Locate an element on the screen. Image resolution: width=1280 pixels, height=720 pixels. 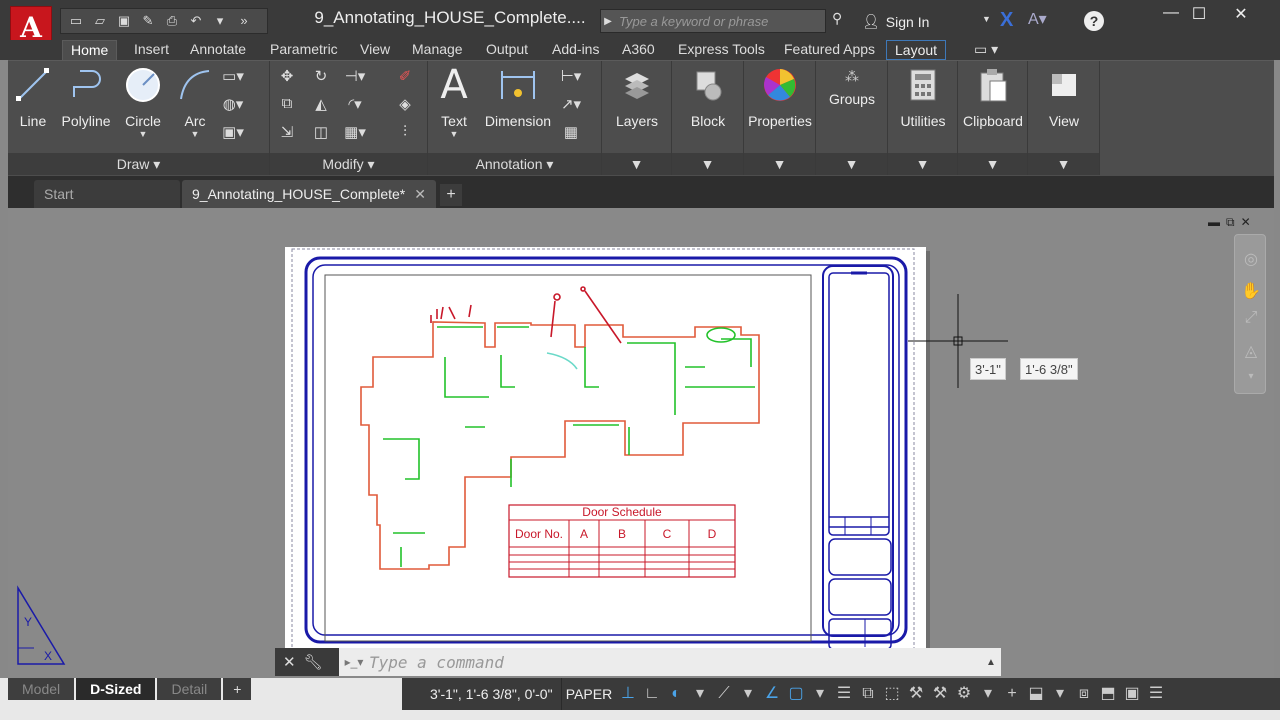
annotation-panel-title: Annotation ▾ is located at coordinates (514, 164).